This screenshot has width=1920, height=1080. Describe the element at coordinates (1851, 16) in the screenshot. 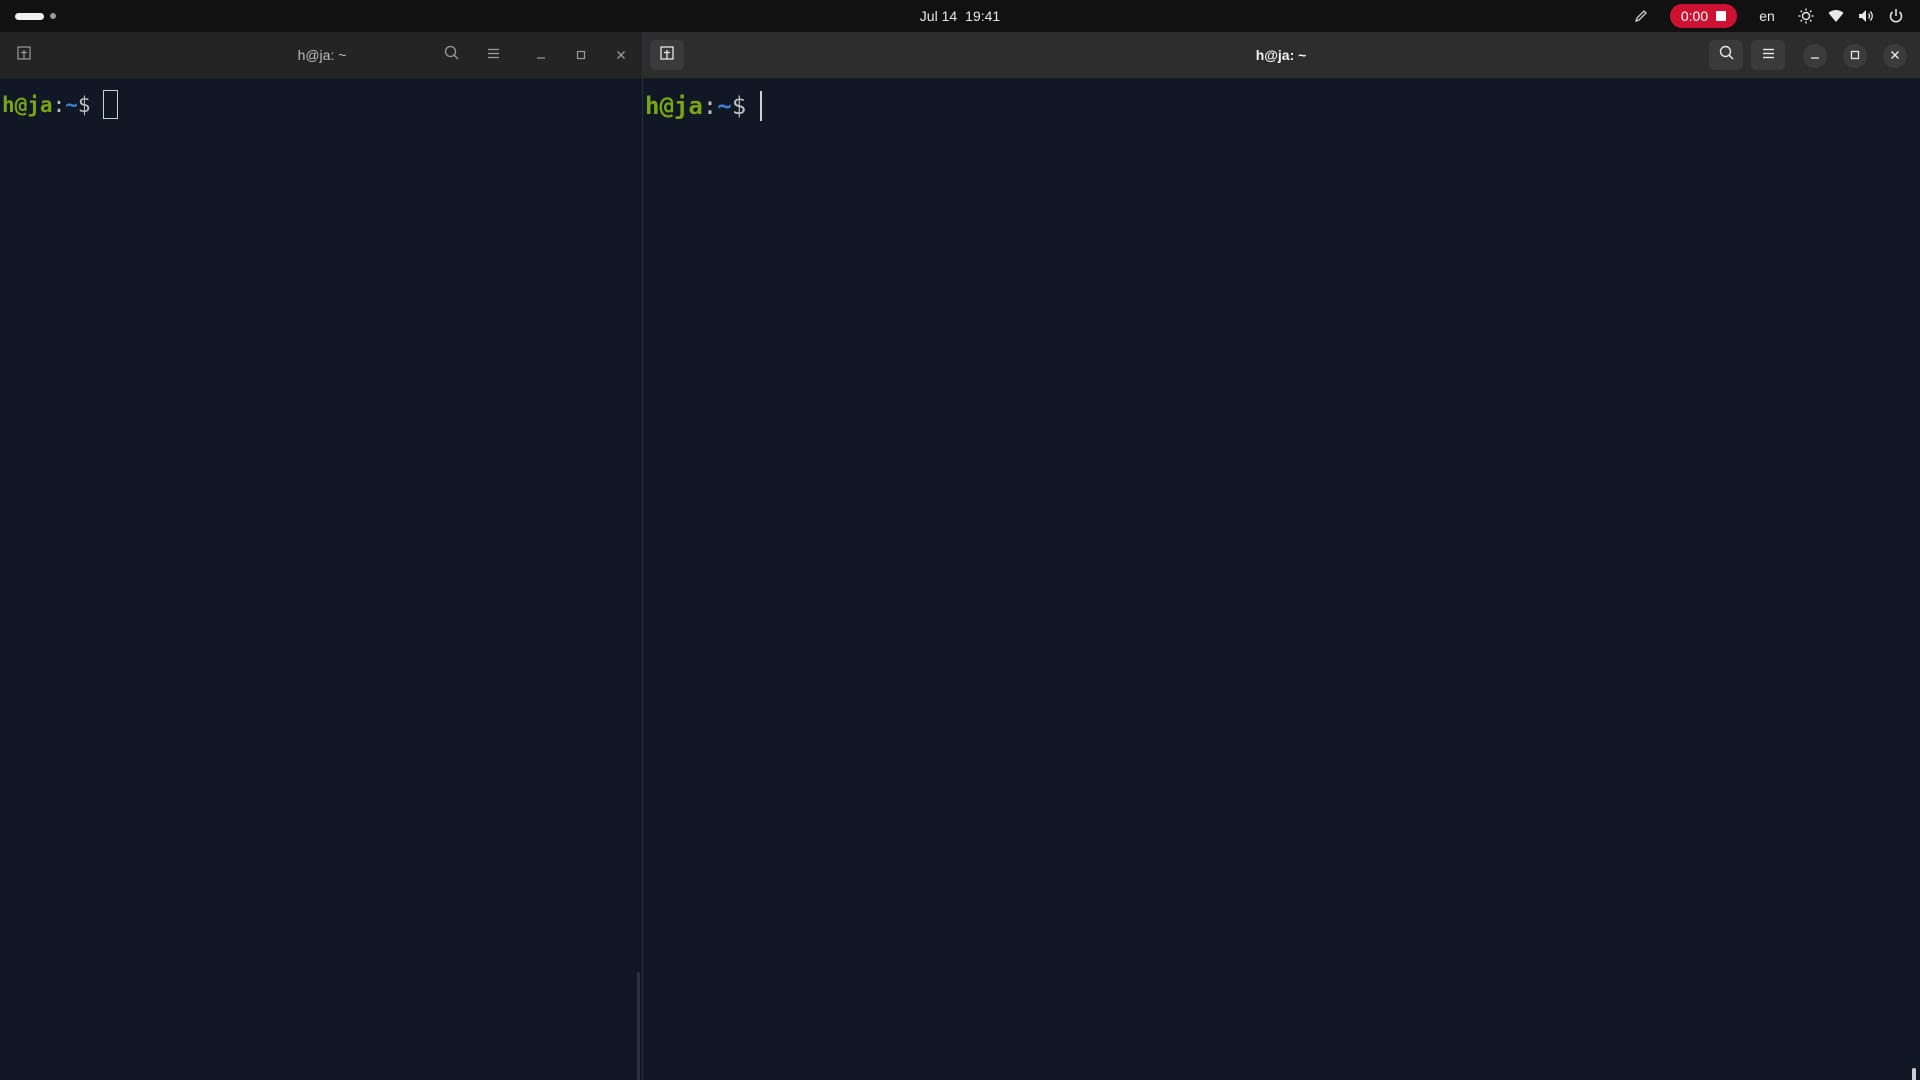

I see `system-menu` at that location.